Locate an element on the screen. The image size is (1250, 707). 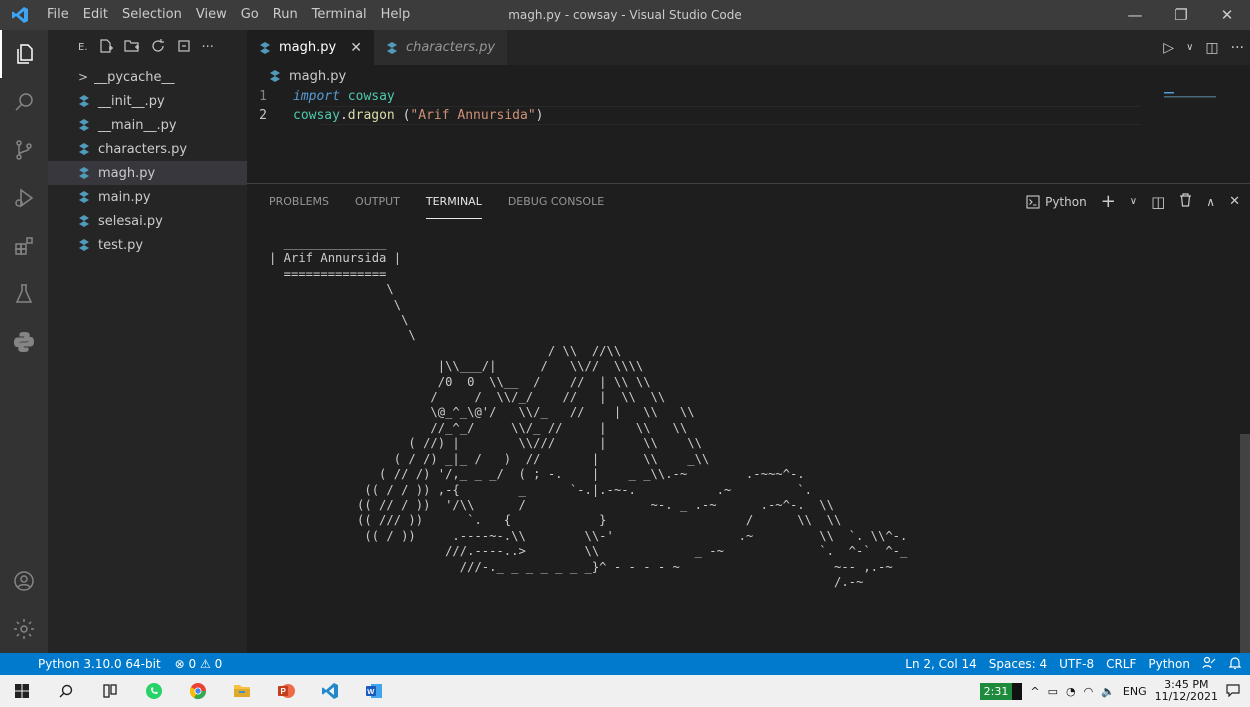
explorer-title: E. is located at coordinates (83, 47).